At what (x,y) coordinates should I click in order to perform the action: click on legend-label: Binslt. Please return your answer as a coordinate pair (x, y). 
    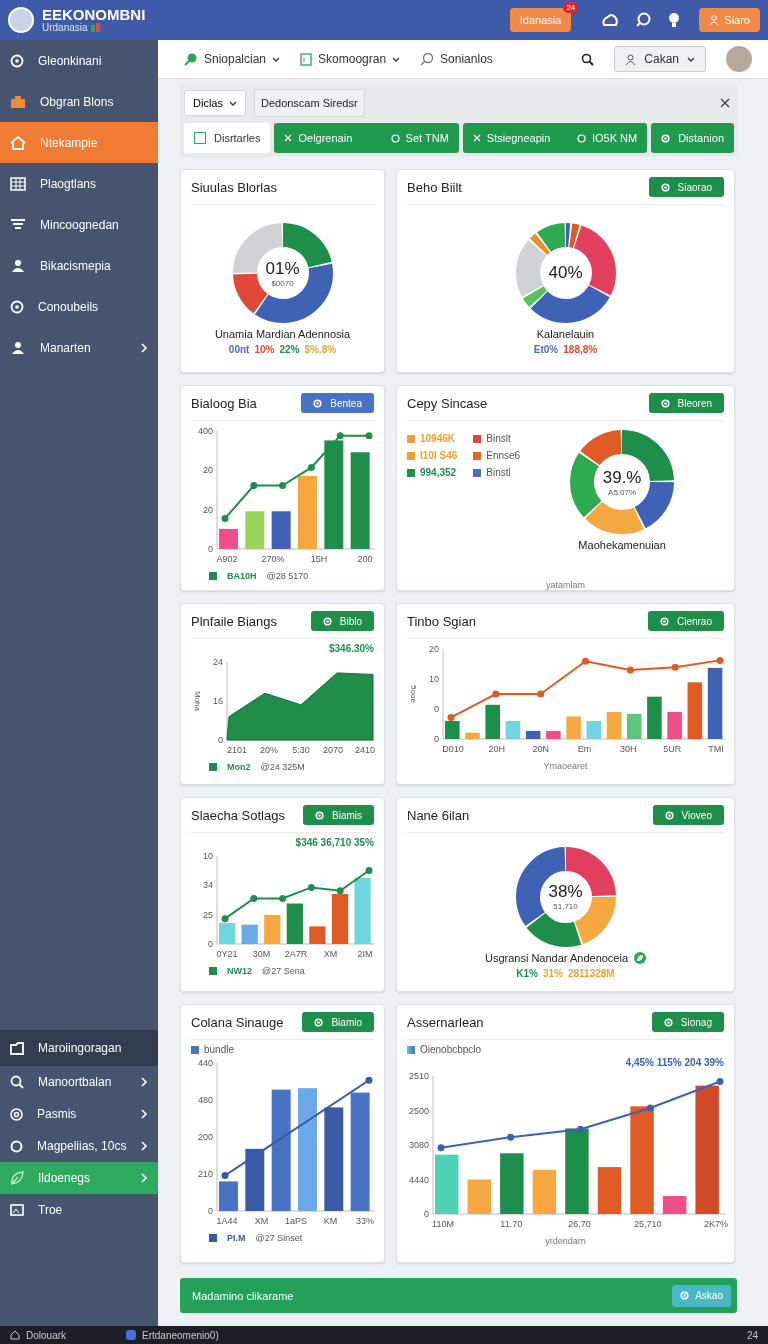
    Looking at the image, I should click on (498, 438).